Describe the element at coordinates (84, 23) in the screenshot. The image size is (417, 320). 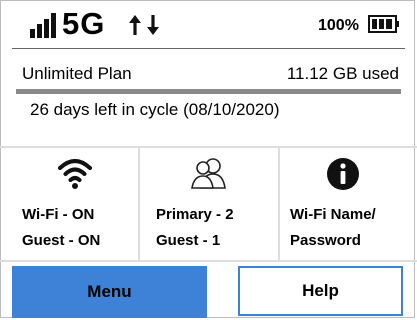
I see `network-type: 5G` at that location.